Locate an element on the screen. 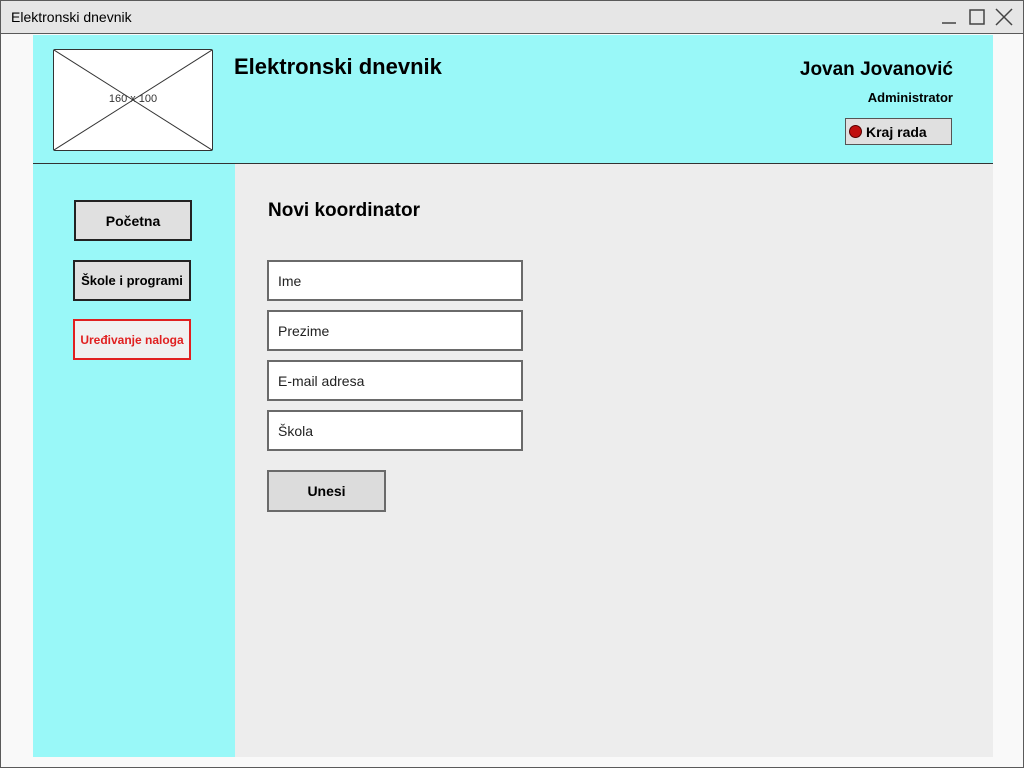 Image resolution: width=1024 pixels, height=768 pixels. submit-button: Unesi is located at coordinates (326, 491).